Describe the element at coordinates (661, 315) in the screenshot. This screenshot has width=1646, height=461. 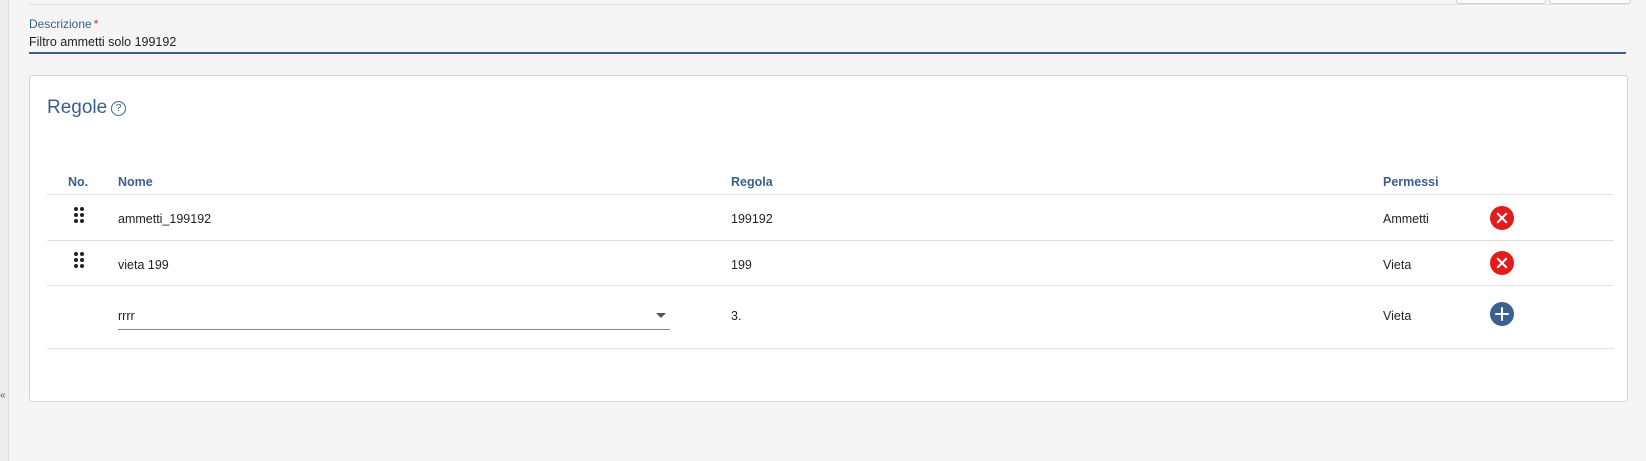
I see `dropdown-arrow-icon` at that location.